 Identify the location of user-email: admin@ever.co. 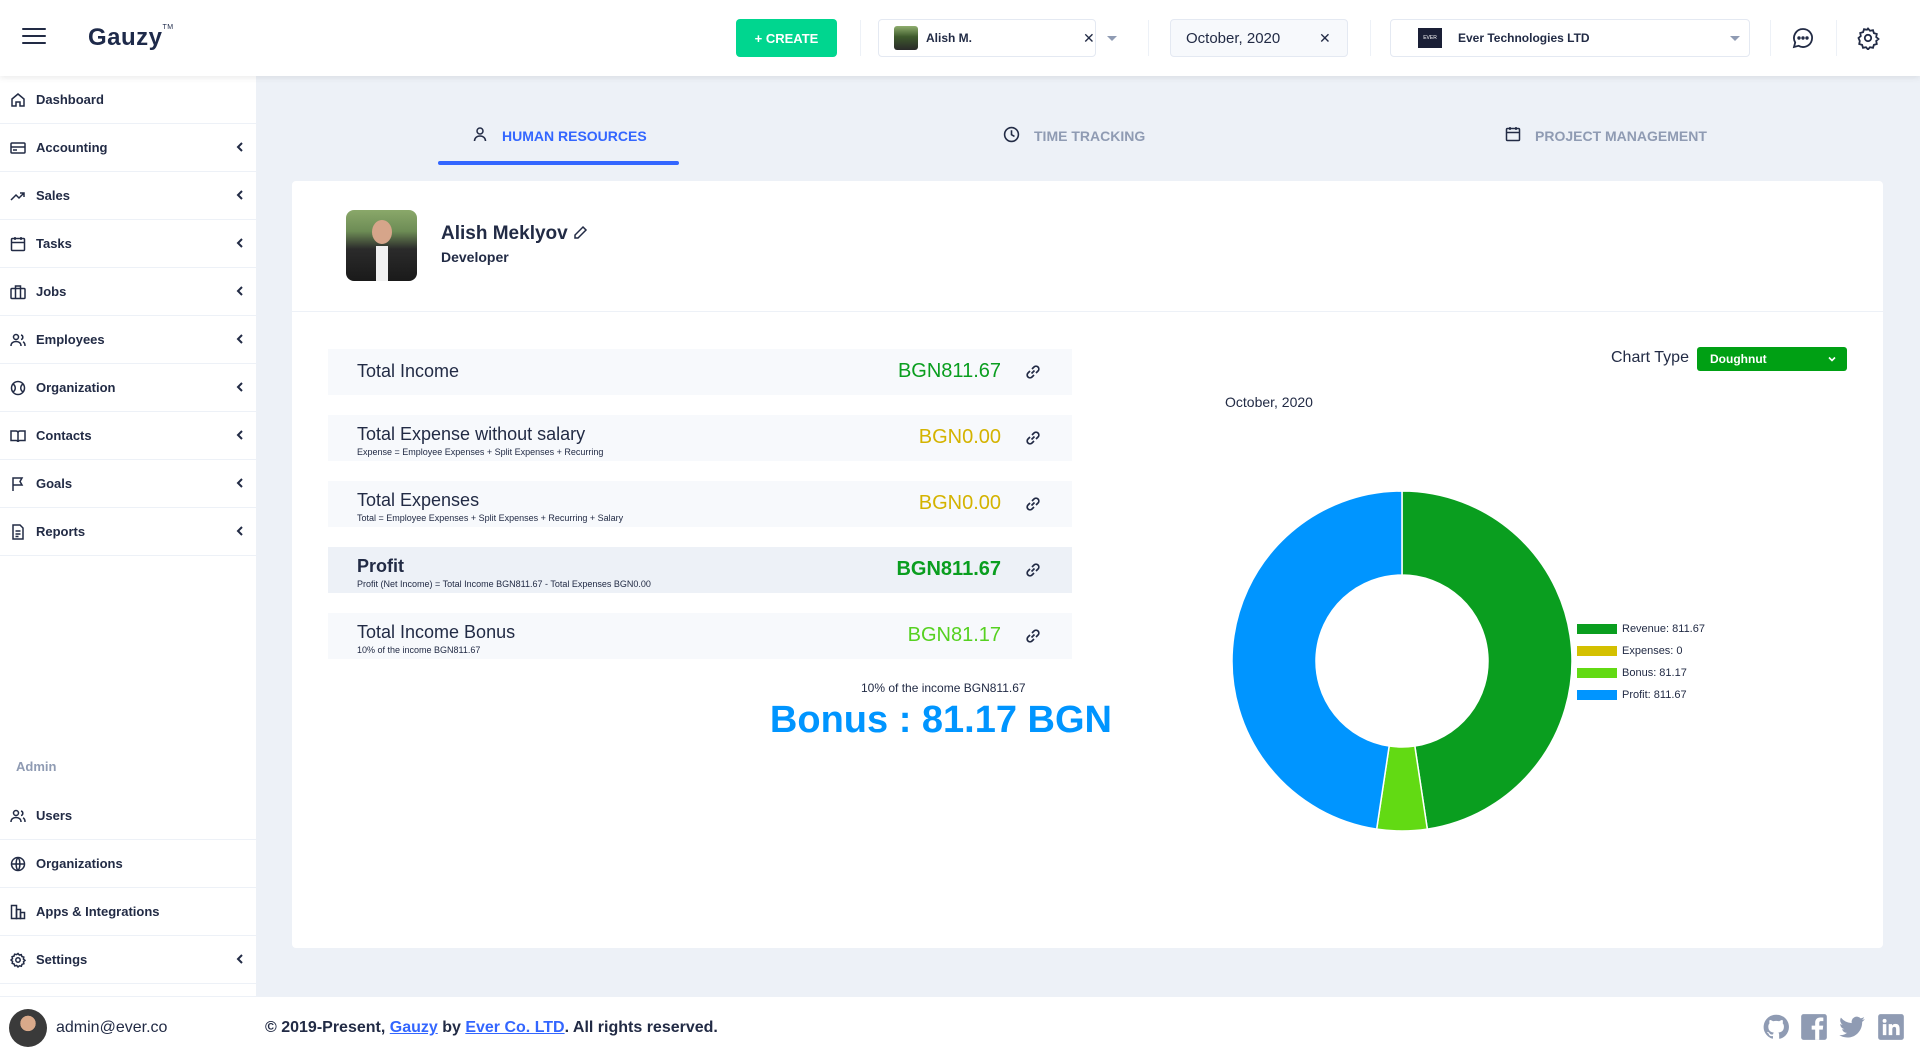
(112, 1027).